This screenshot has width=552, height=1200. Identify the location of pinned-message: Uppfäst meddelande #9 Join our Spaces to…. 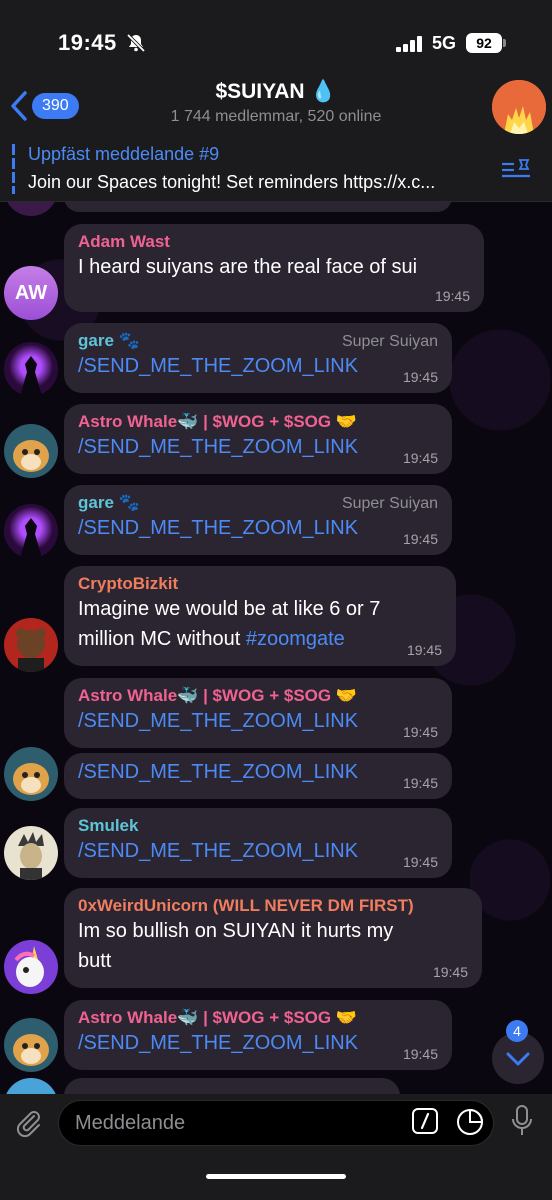
(276, 169).